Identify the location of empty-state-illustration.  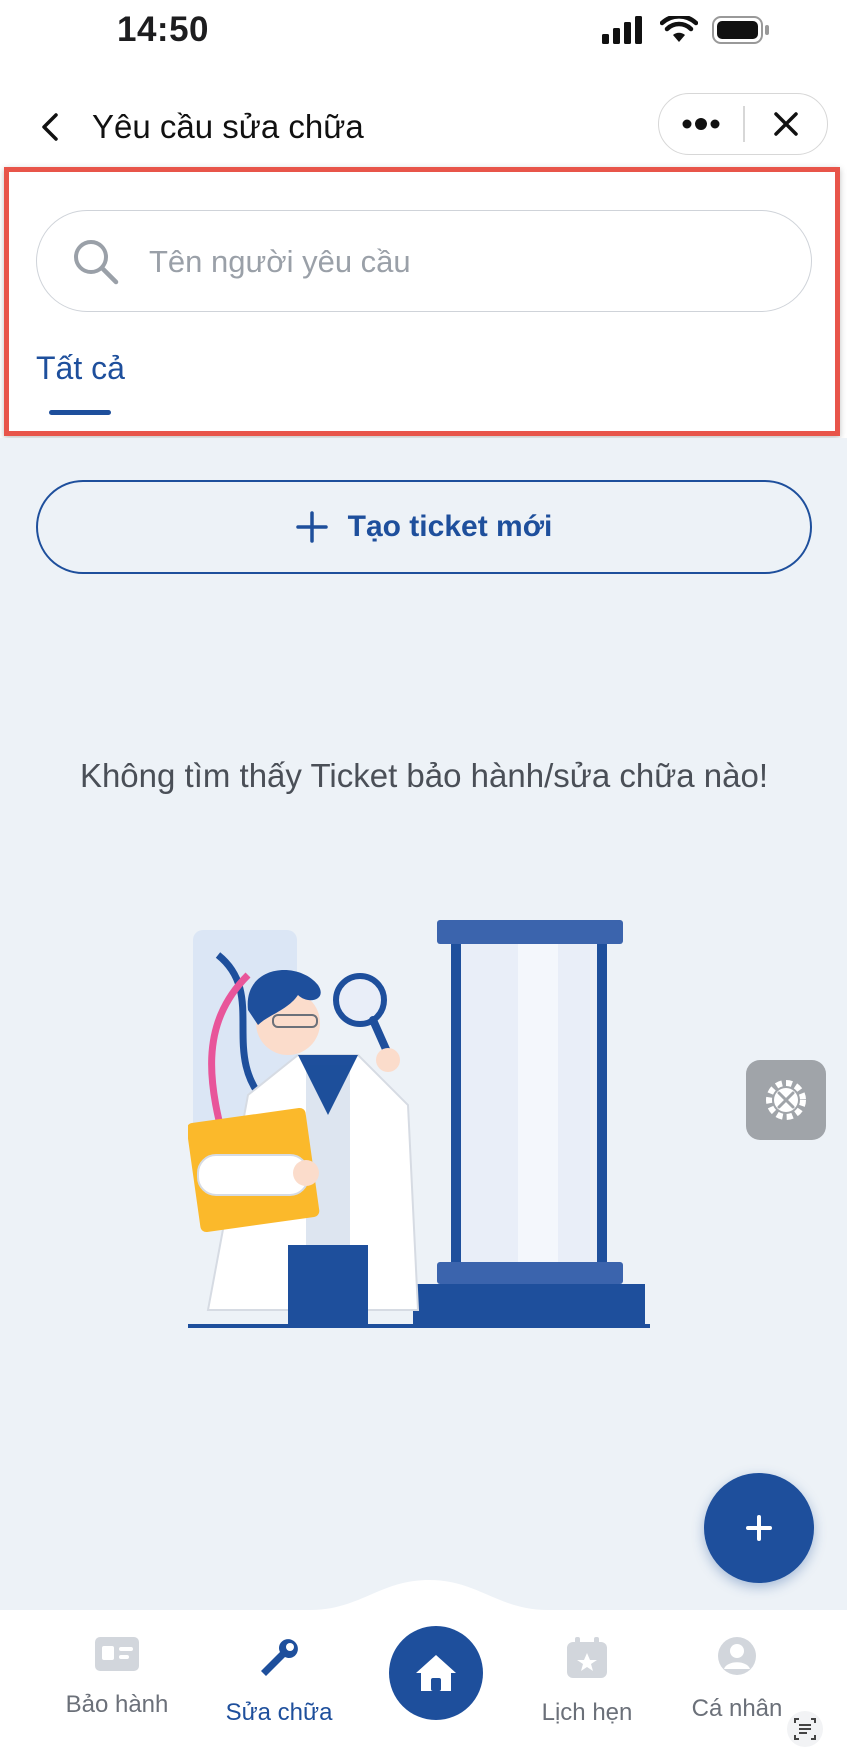
(419, 1124).